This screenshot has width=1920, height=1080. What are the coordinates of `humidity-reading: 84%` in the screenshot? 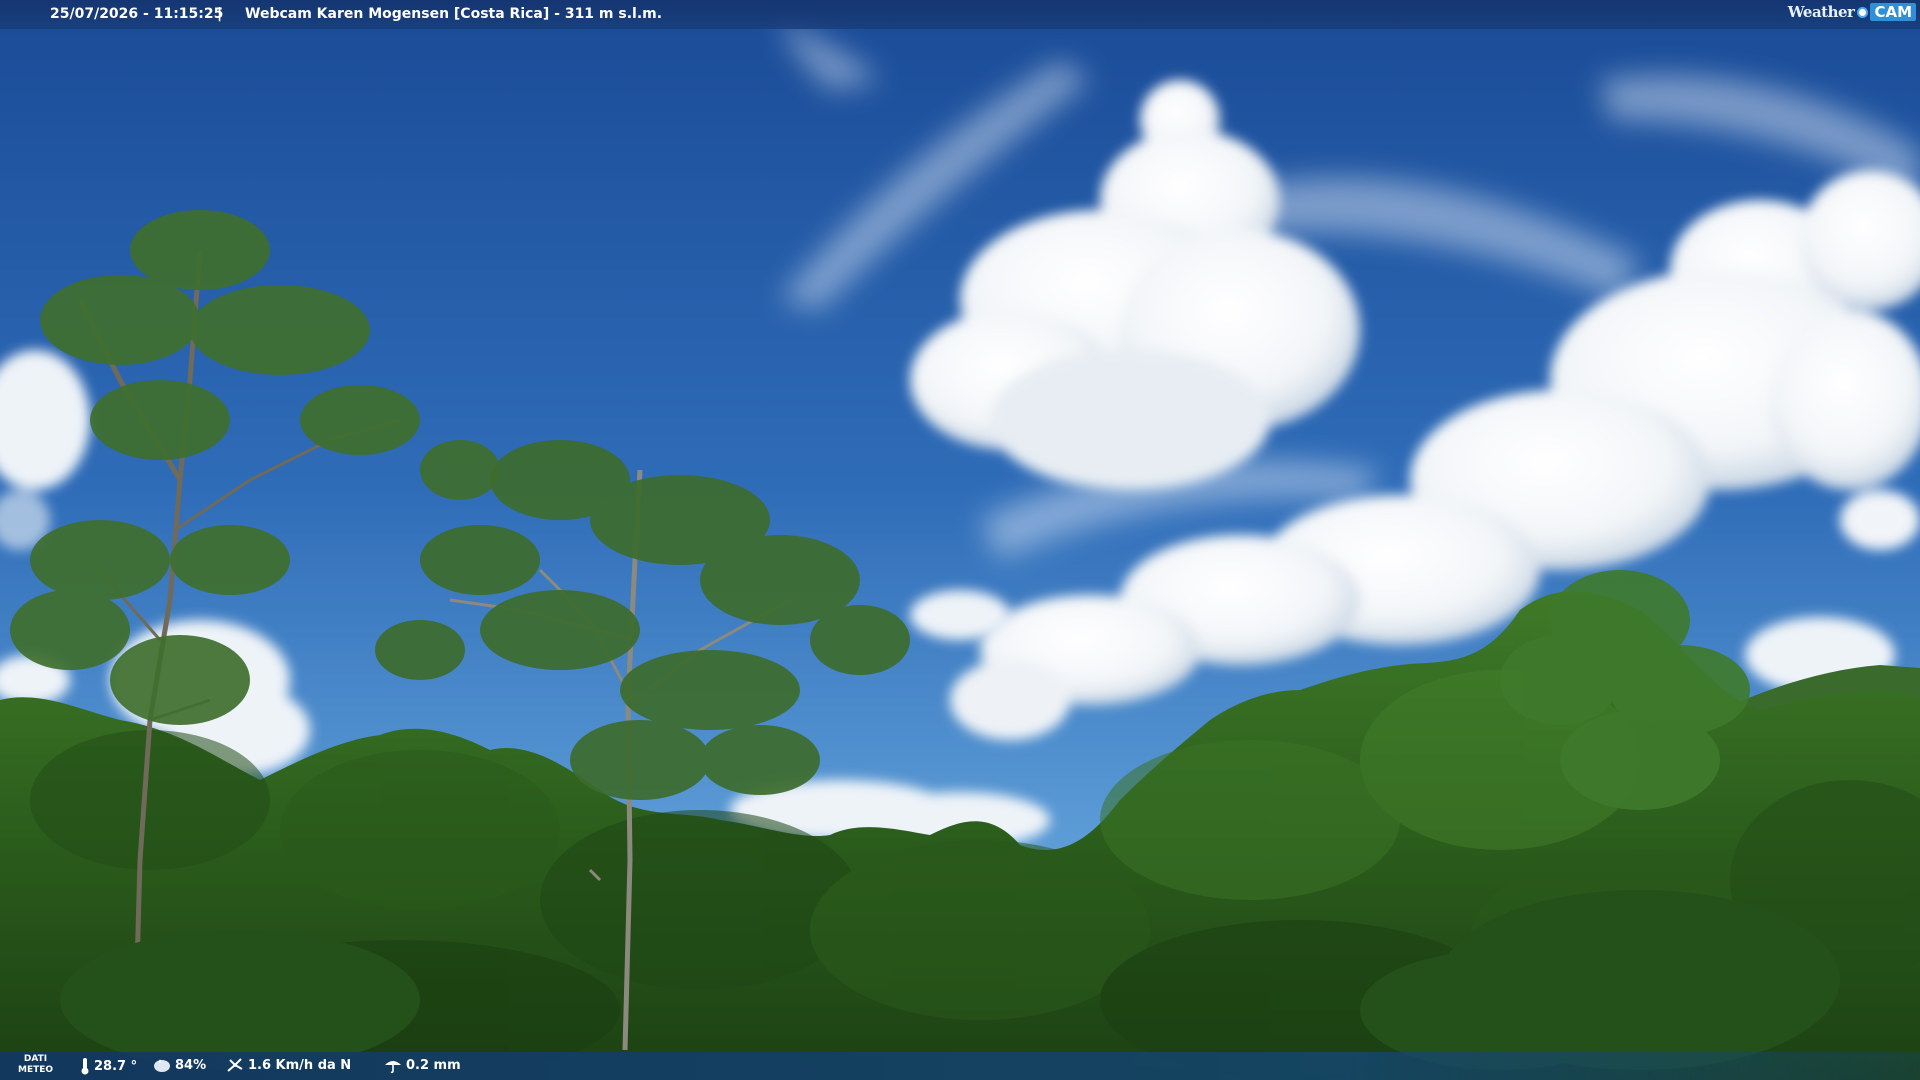 It's located at (179, 1065).